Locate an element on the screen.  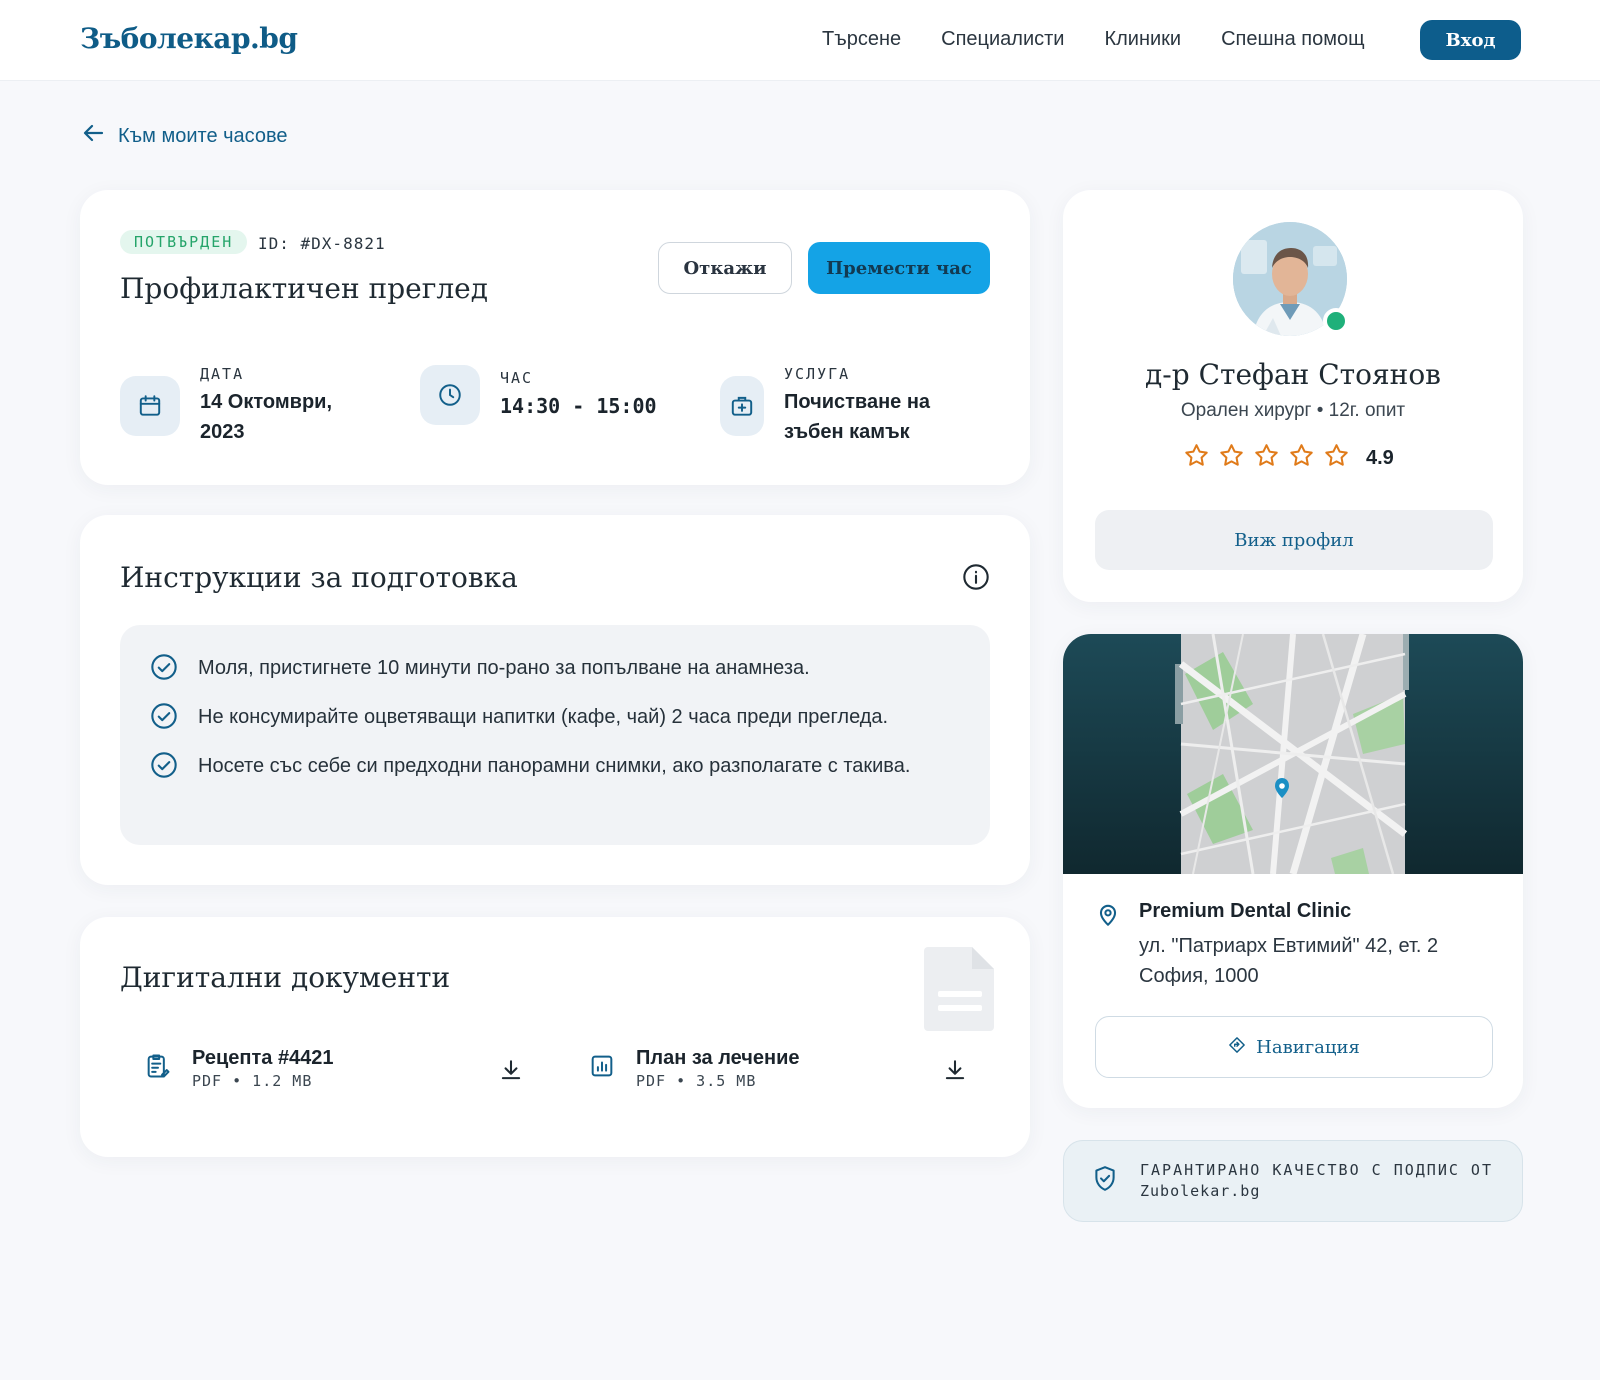
back-link-label: Към моите часове is located at coordinates (203, 135).